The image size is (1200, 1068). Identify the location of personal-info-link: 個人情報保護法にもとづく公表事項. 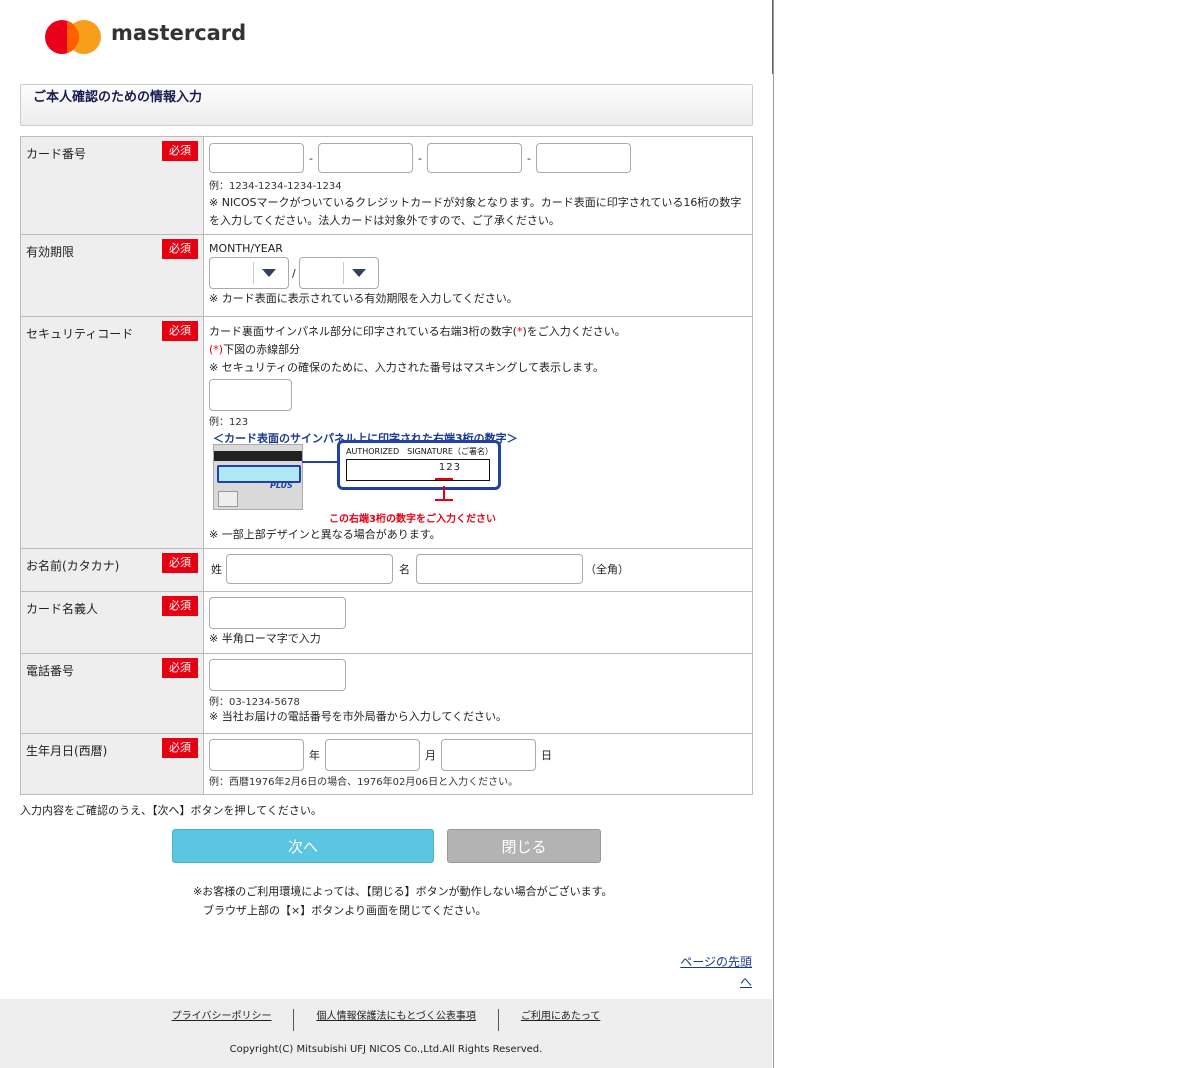
(395, 1019).